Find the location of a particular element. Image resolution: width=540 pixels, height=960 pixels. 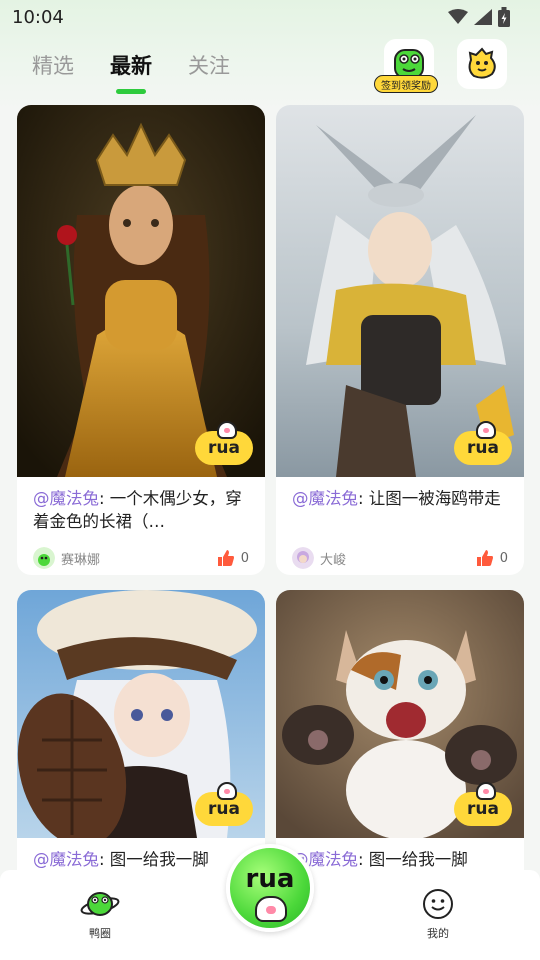

author: 赛琳娜 is located at coordinates (66, 558).